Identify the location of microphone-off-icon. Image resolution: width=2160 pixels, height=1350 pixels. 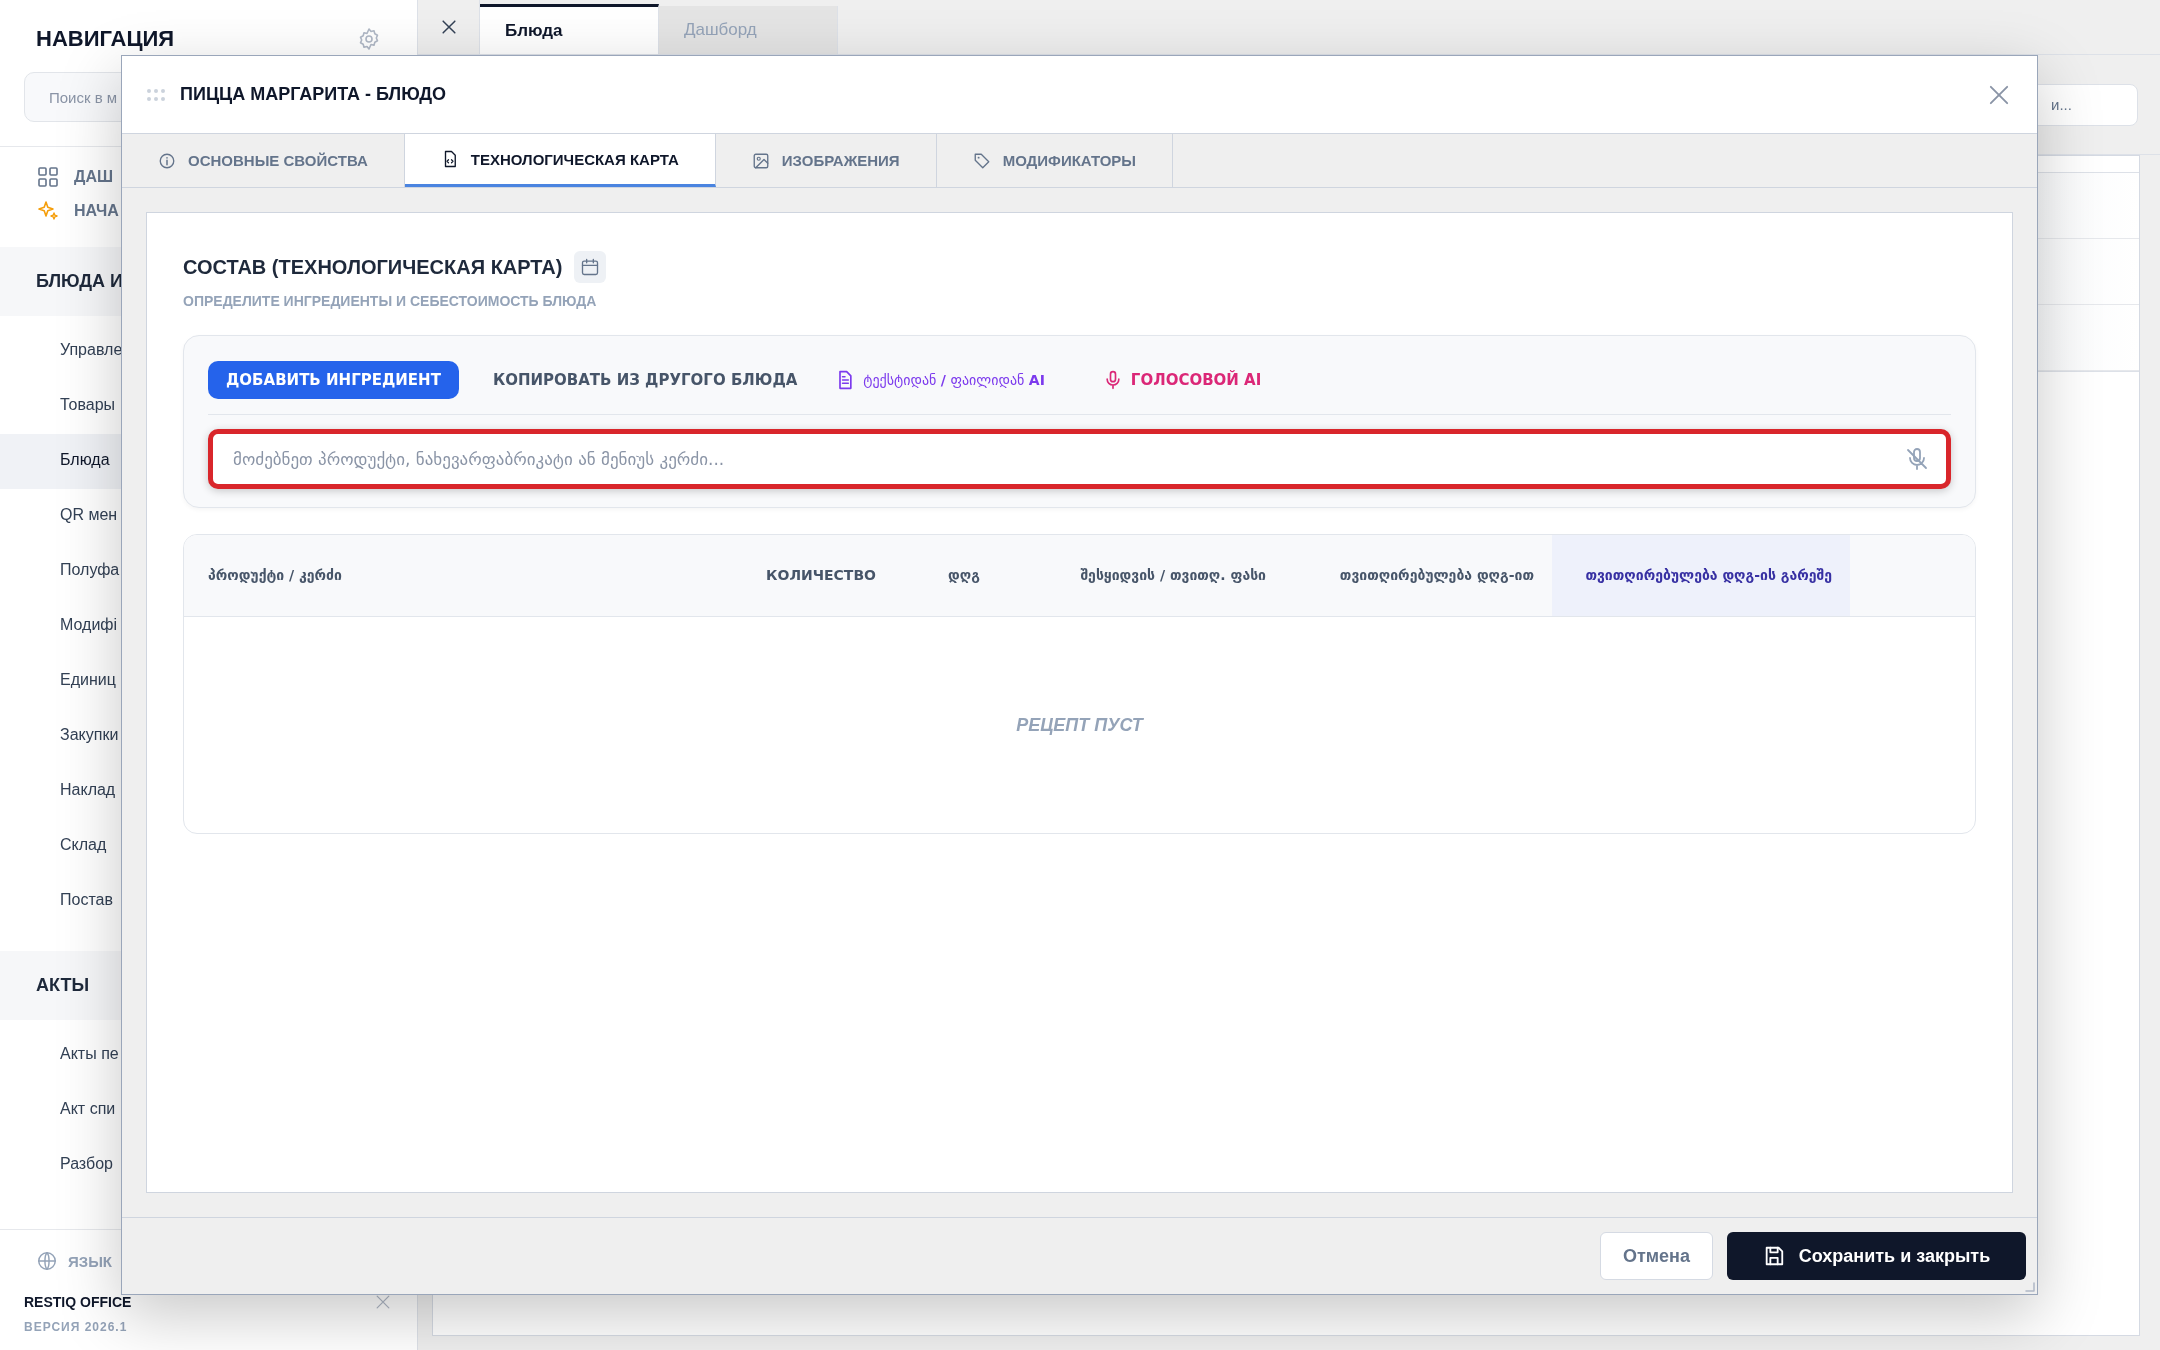
(1917, 459).